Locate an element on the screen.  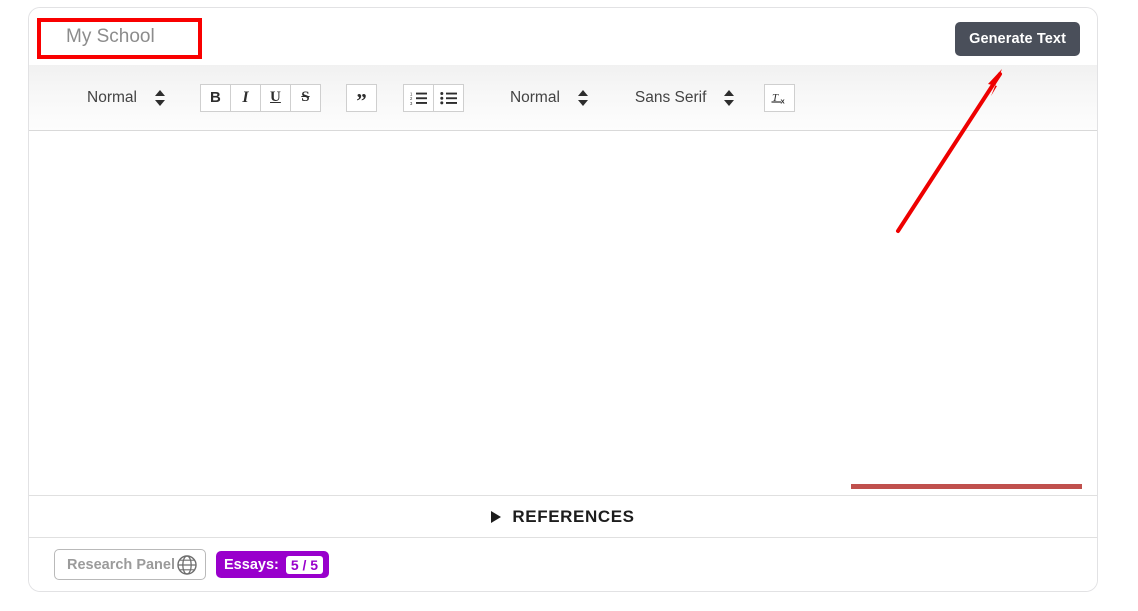
essays-badge-count: 5 / 5 is located at coordinates (304, 564).